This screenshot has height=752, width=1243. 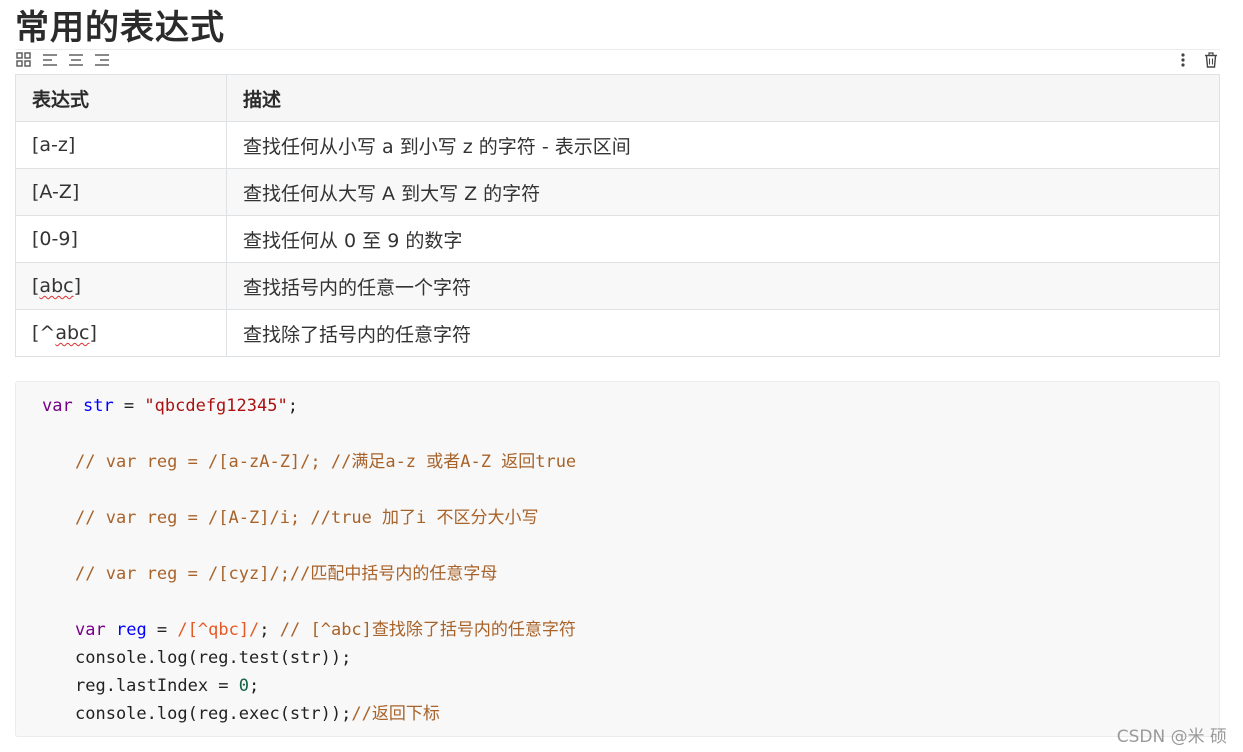 I want to click on table-header-row: 表达式 描述, so click(x=617, y=98).